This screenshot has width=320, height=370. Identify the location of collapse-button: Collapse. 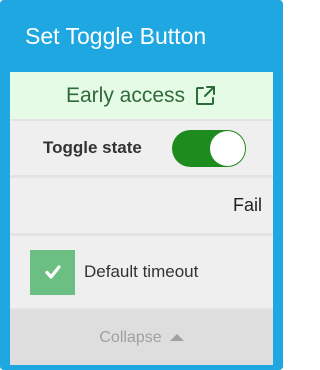
(141, 337).